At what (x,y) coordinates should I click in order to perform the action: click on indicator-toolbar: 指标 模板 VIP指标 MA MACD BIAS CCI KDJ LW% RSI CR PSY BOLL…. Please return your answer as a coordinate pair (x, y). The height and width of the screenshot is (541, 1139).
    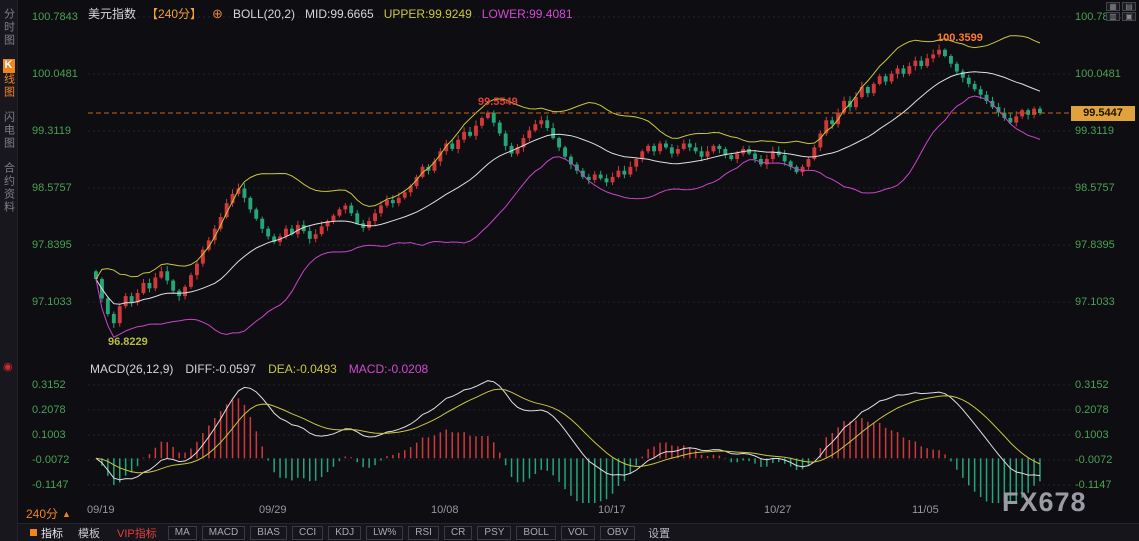
    Looking at the image, I should click on (578, 532).